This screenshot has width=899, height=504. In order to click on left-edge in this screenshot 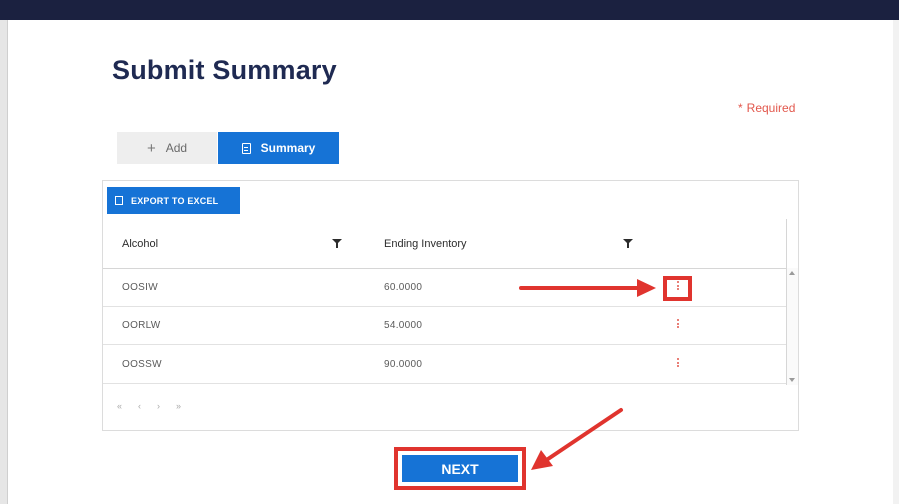, I will do `click(4, 262)`.